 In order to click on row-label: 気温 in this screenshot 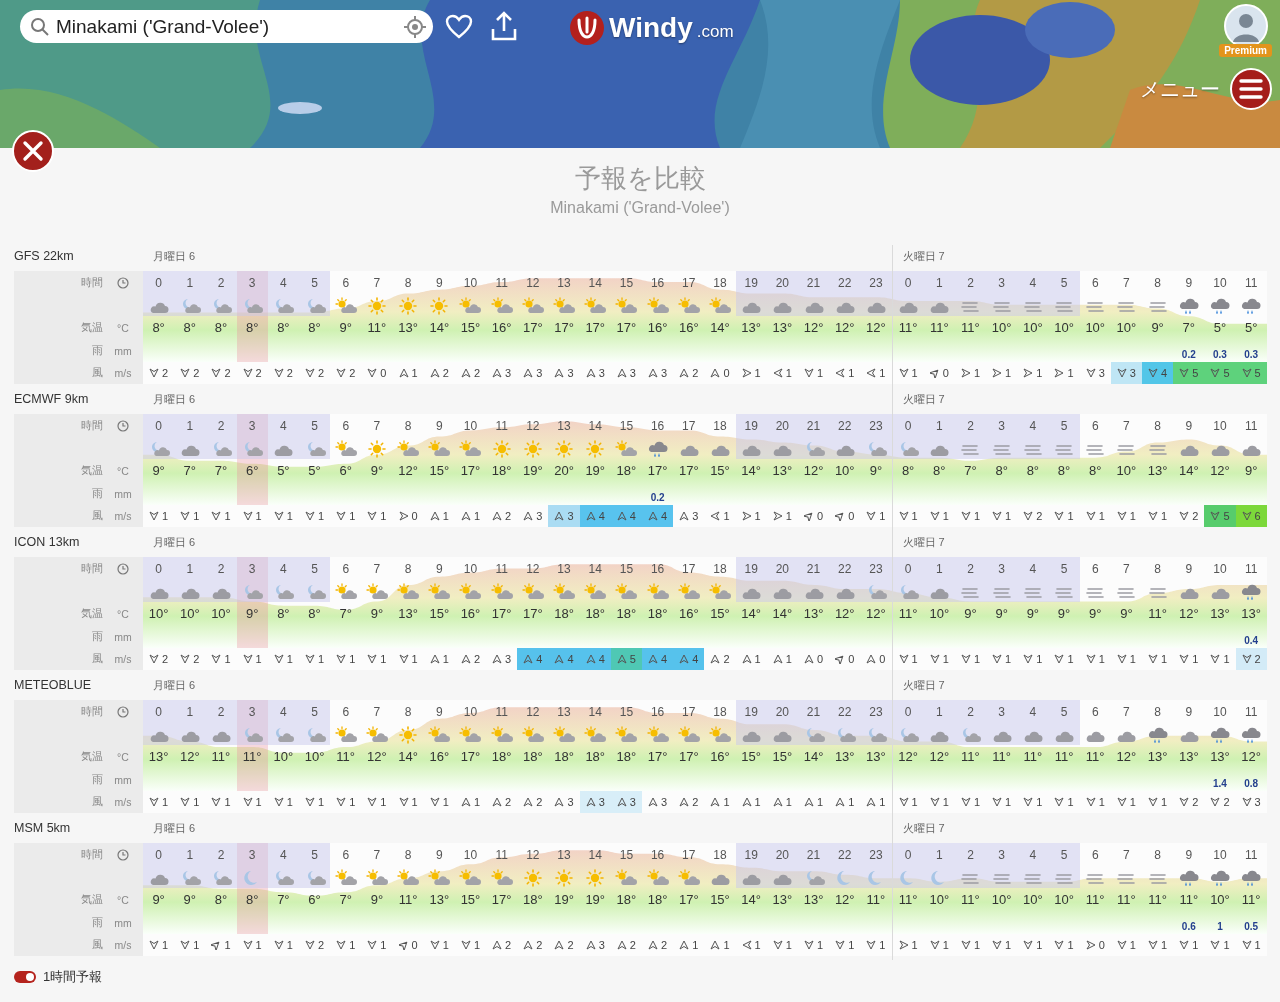, I will do `click(91, 471)`.